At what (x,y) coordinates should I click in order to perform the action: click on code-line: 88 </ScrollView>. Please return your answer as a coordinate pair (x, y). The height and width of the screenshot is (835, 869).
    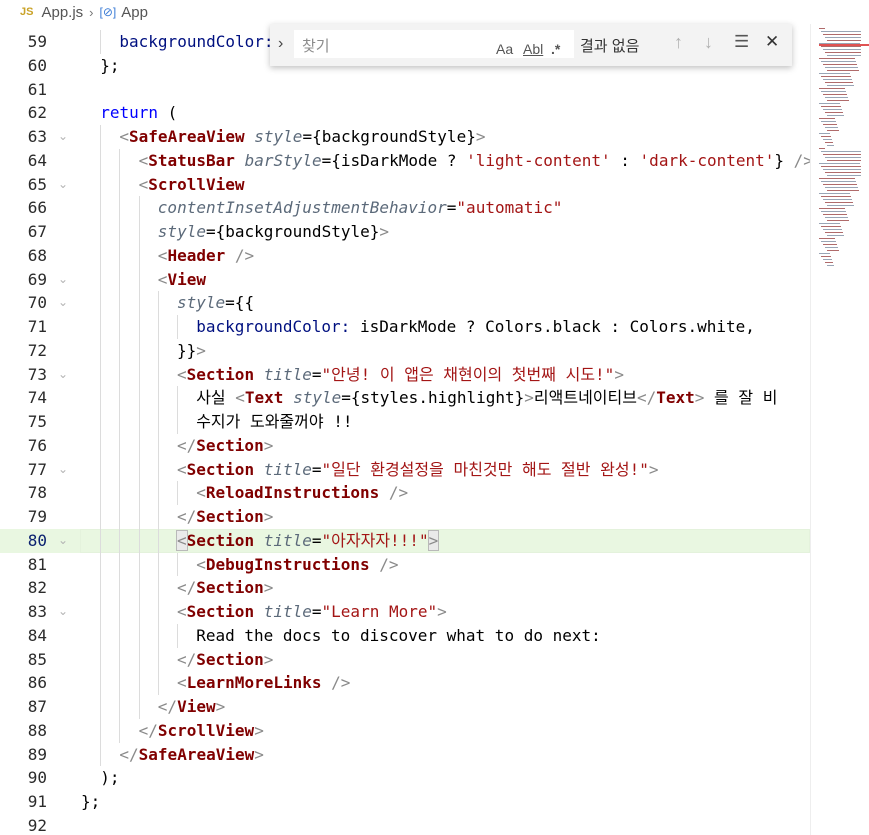
    Looking at the image, I should click on (405, 730).